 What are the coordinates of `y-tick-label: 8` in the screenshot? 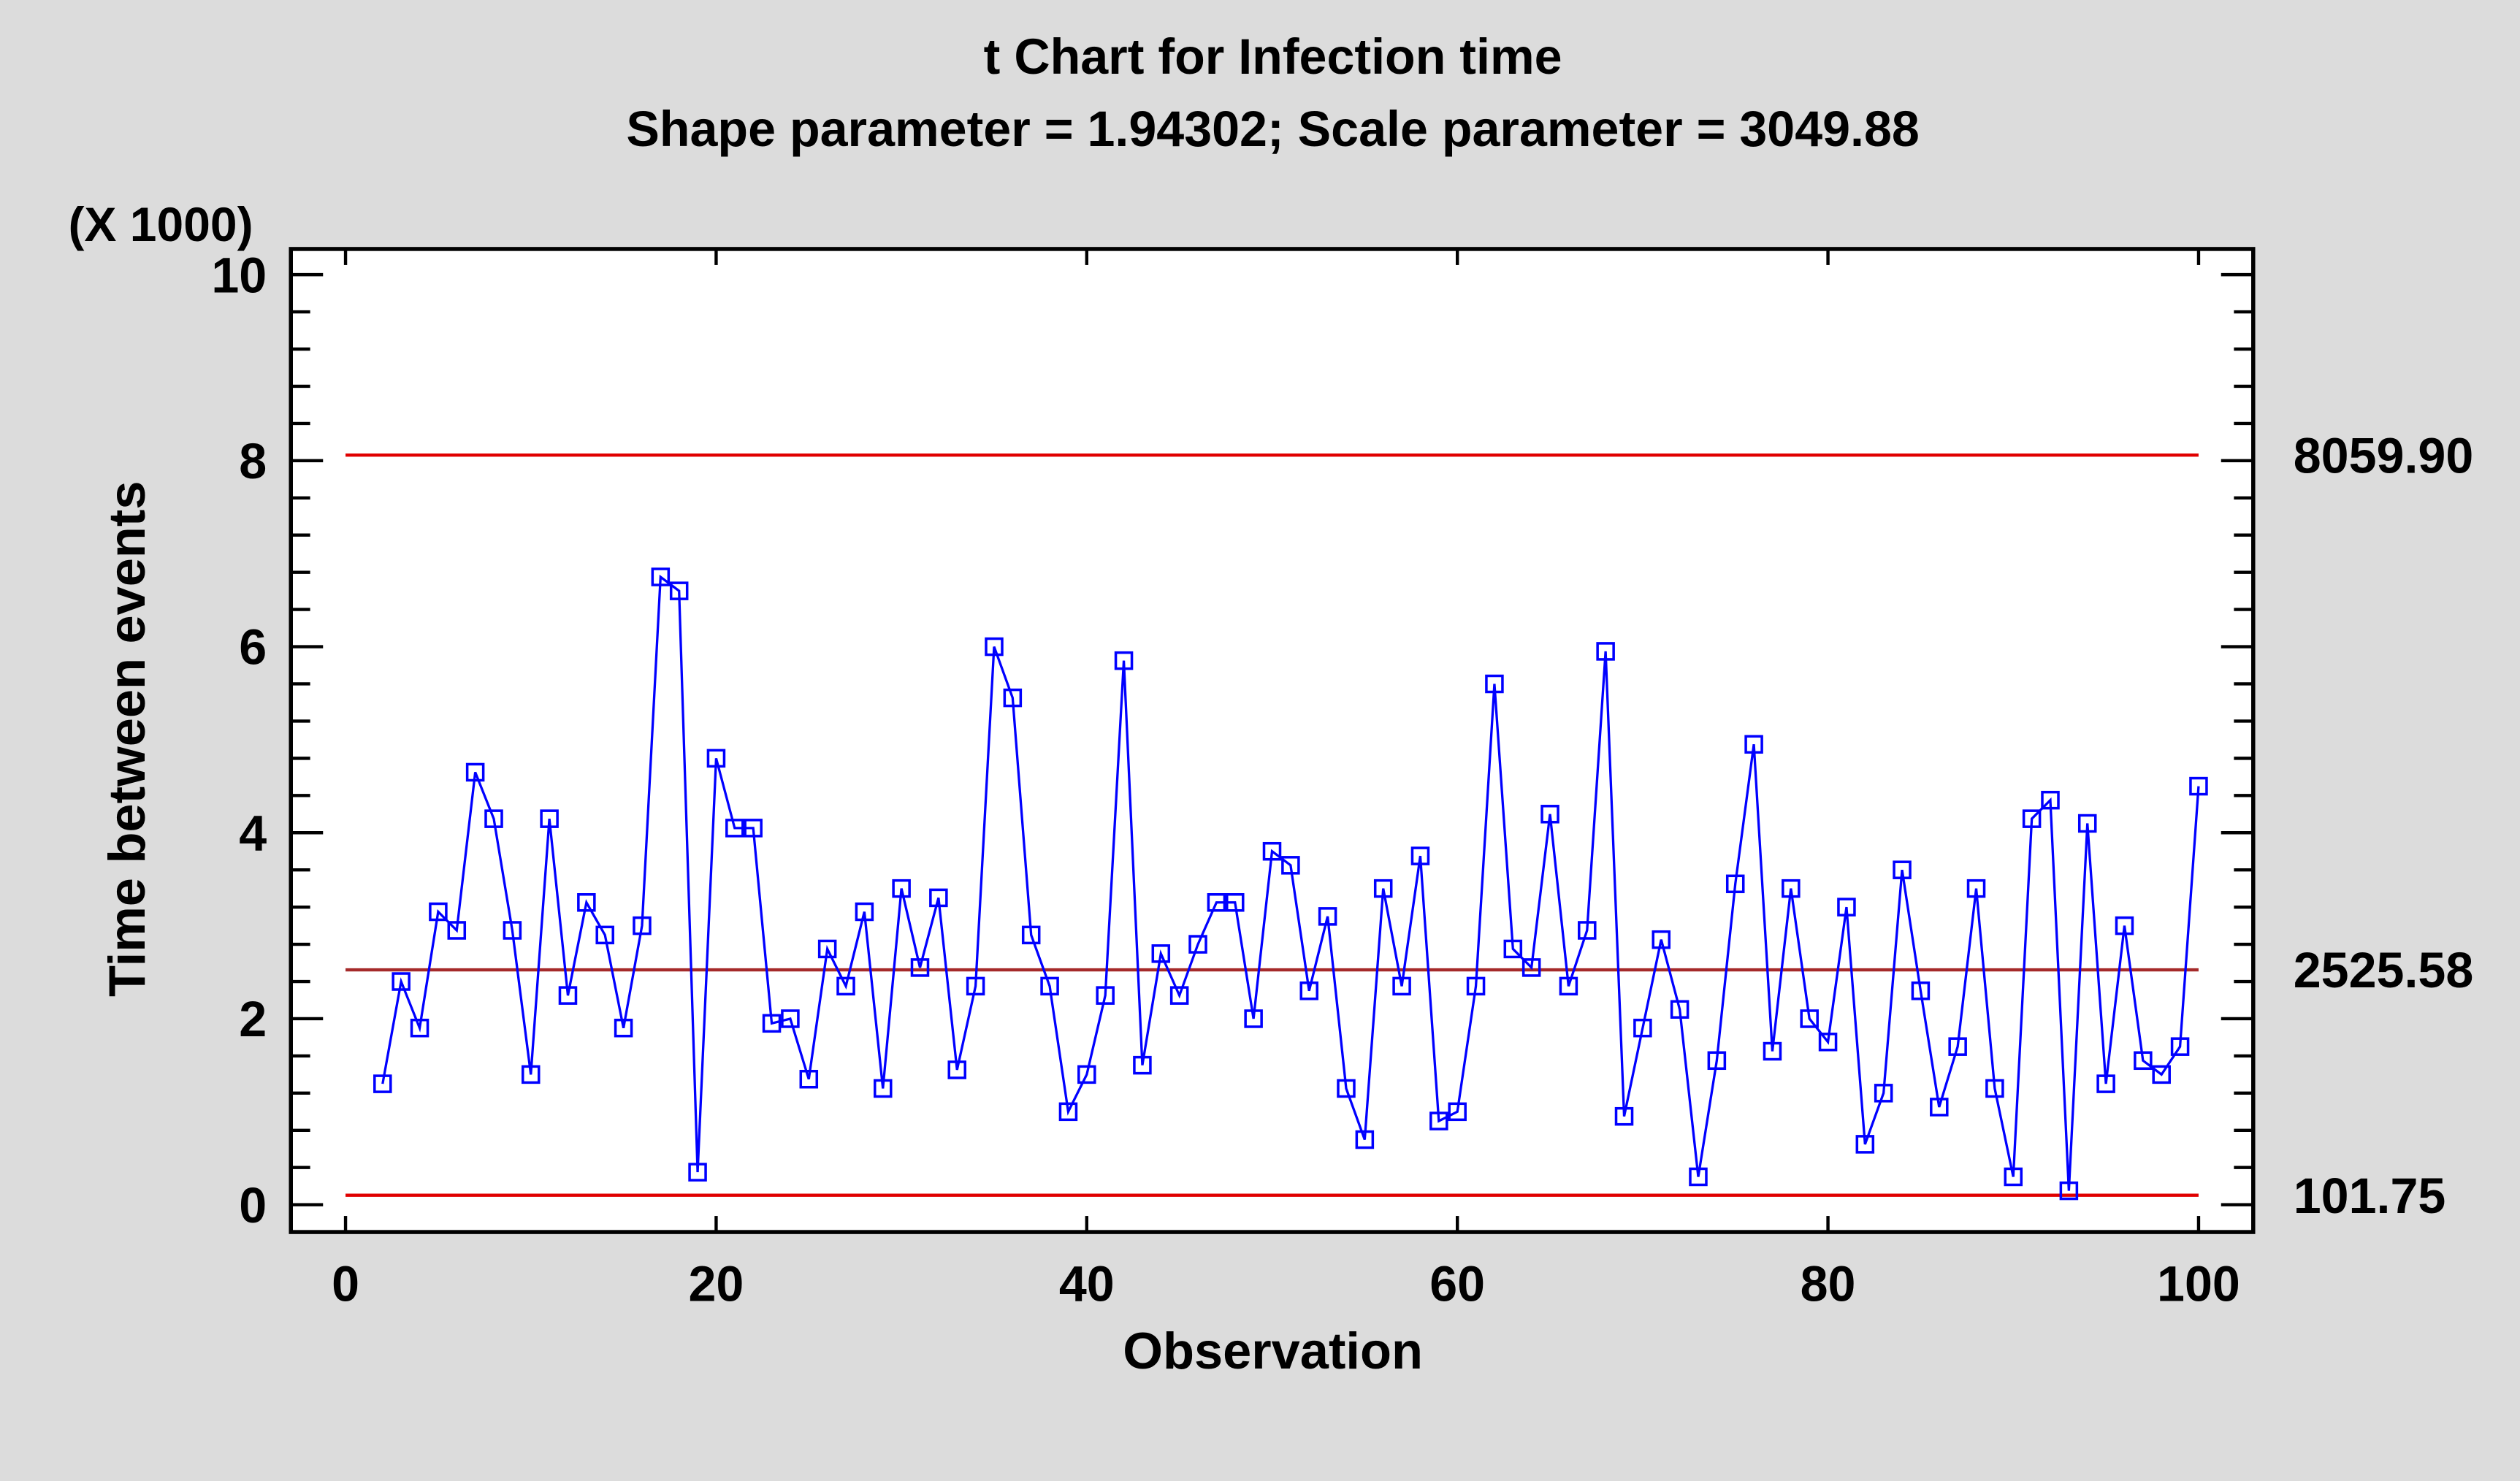 It's located at (253, 461).